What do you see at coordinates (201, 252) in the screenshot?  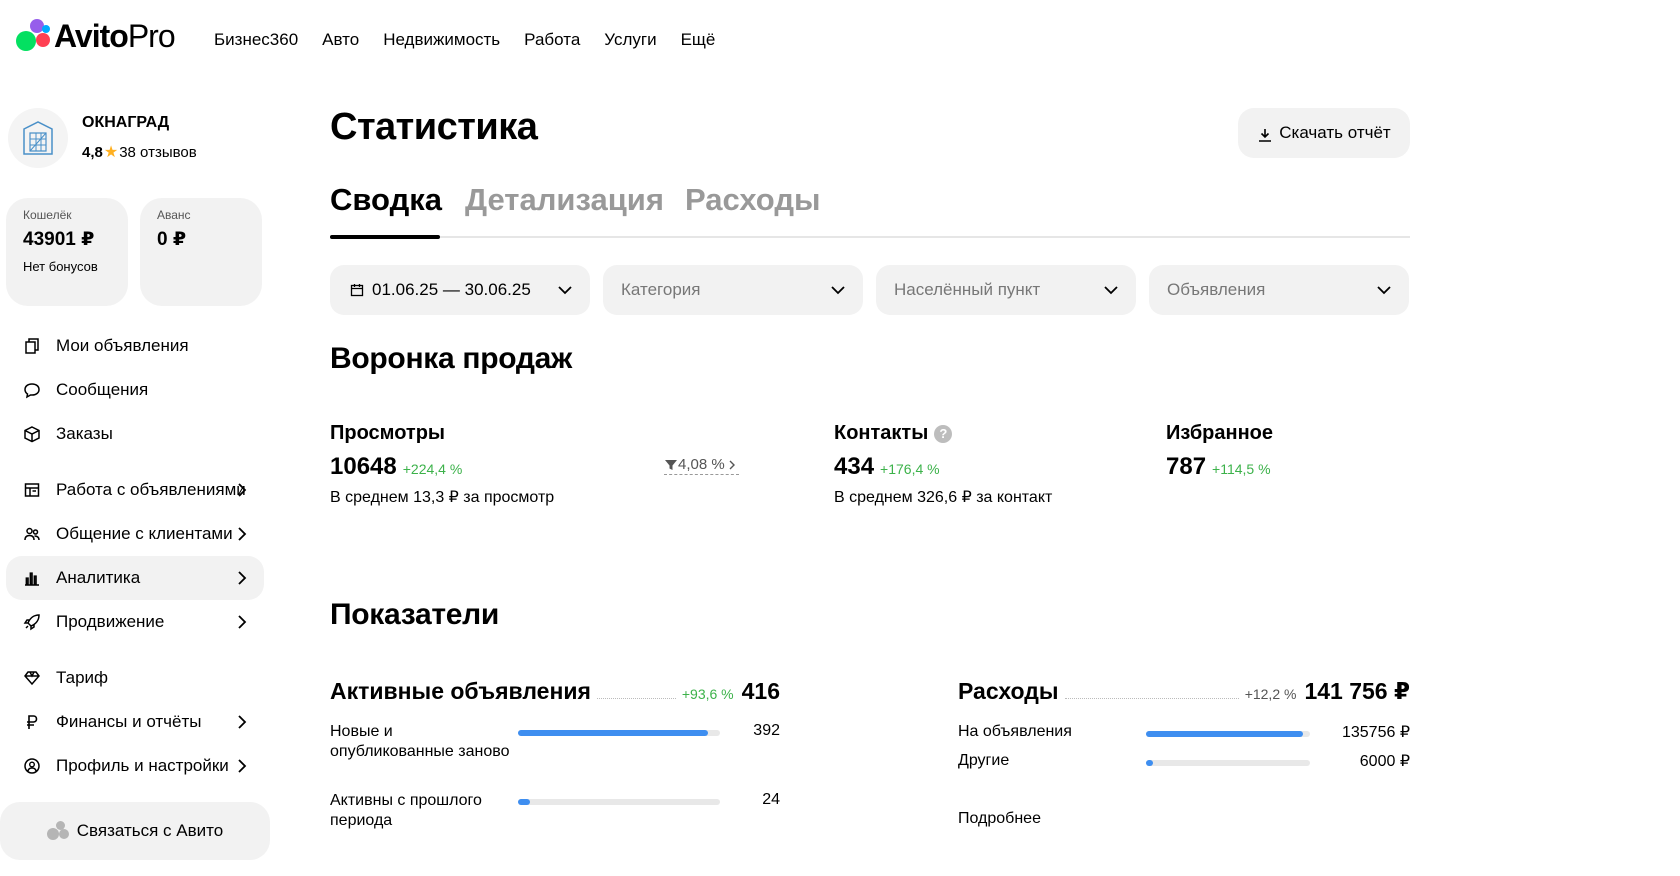 I see `advance-card: Аванс 0 ₽` at bounding box center [201, 252].